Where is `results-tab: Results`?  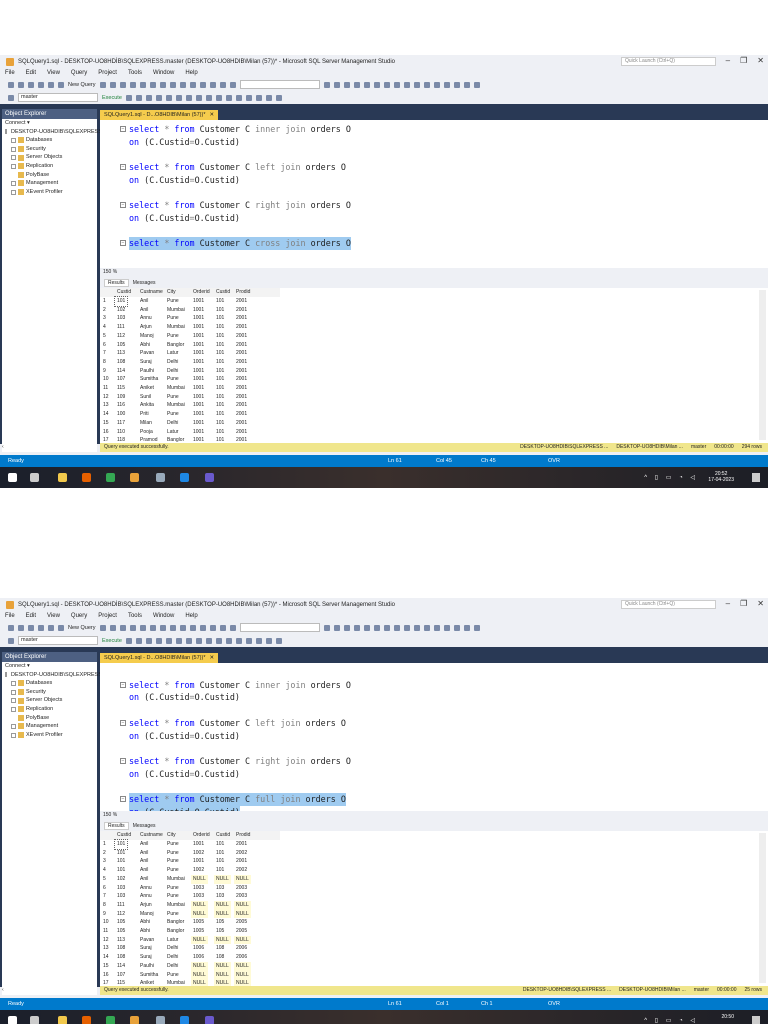 results-tab: Results is located at coordinates (116, 282).